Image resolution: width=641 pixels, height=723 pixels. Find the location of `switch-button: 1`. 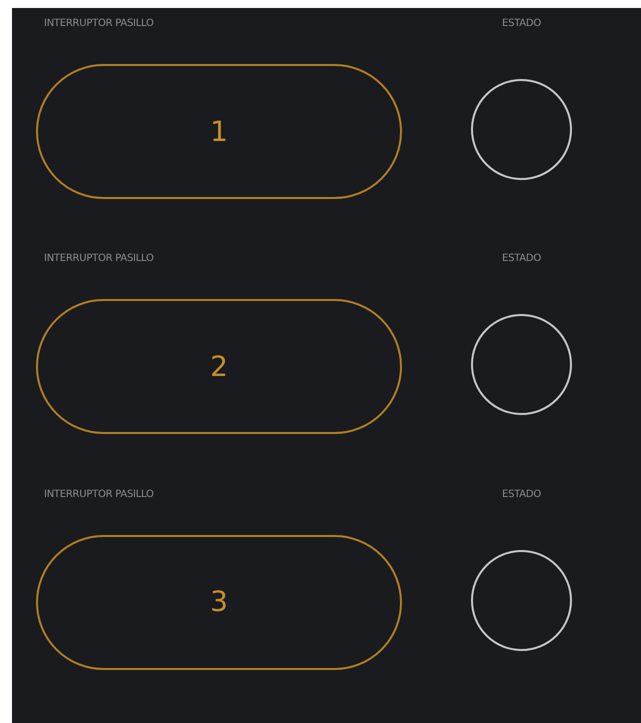

switch-button: 1 is located at coordinates (219, 131).